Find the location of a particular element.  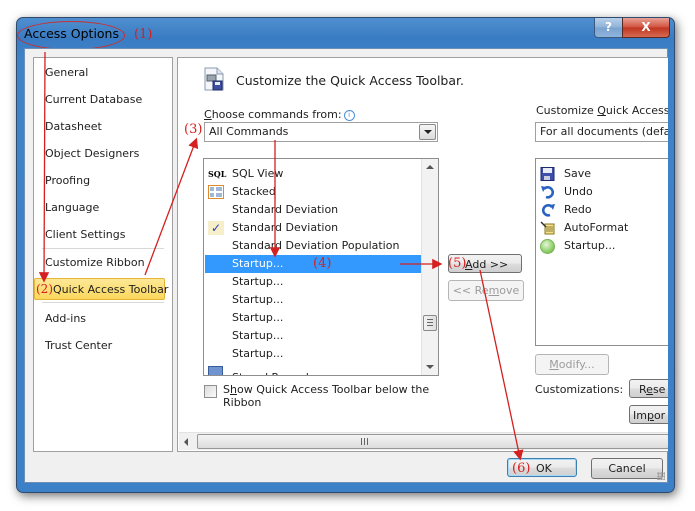

checkmark-icon: ✓ is located at coordinates (216, 228).